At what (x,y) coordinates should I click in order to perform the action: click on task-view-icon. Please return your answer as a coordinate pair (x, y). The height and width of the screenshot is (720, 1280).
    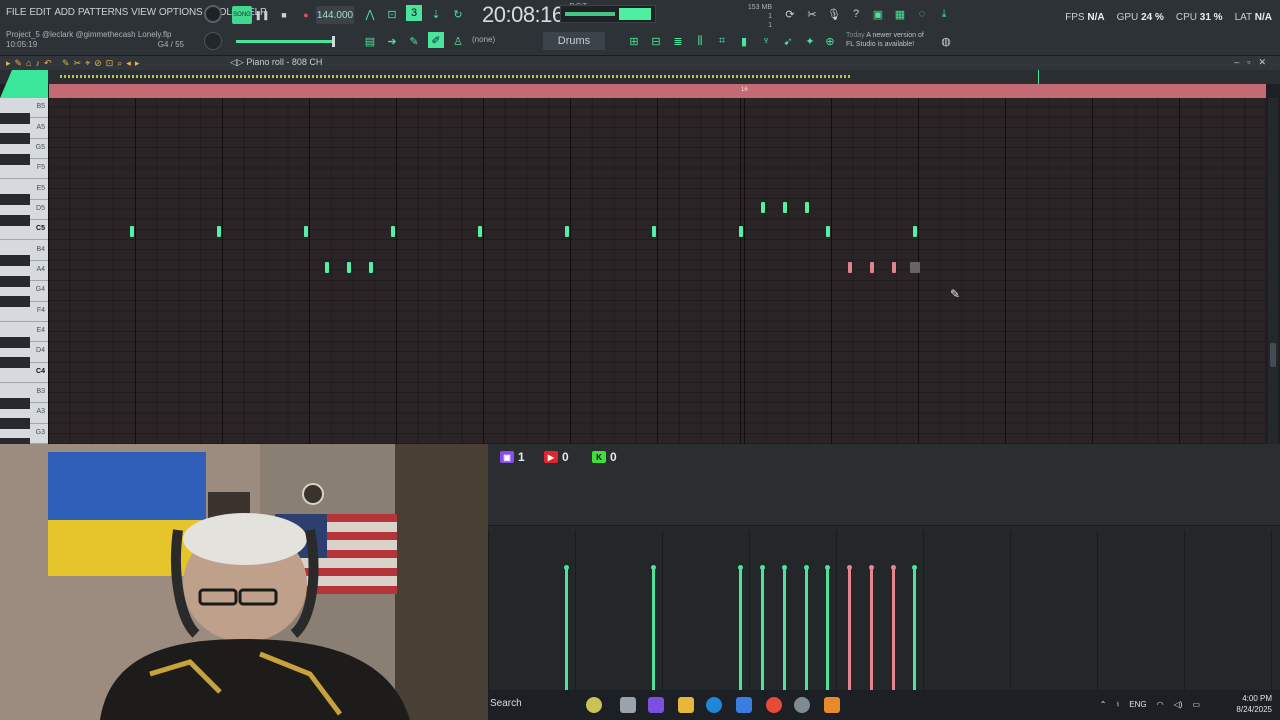
    Looking at the image, I should click on (628, 705).